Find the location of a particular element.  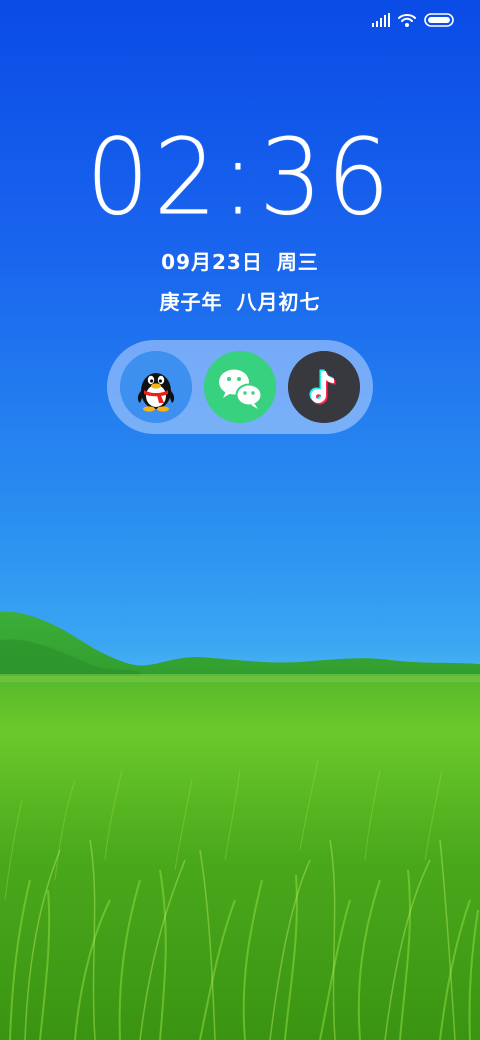

wifi-icon is located at coordinates (407, 21).